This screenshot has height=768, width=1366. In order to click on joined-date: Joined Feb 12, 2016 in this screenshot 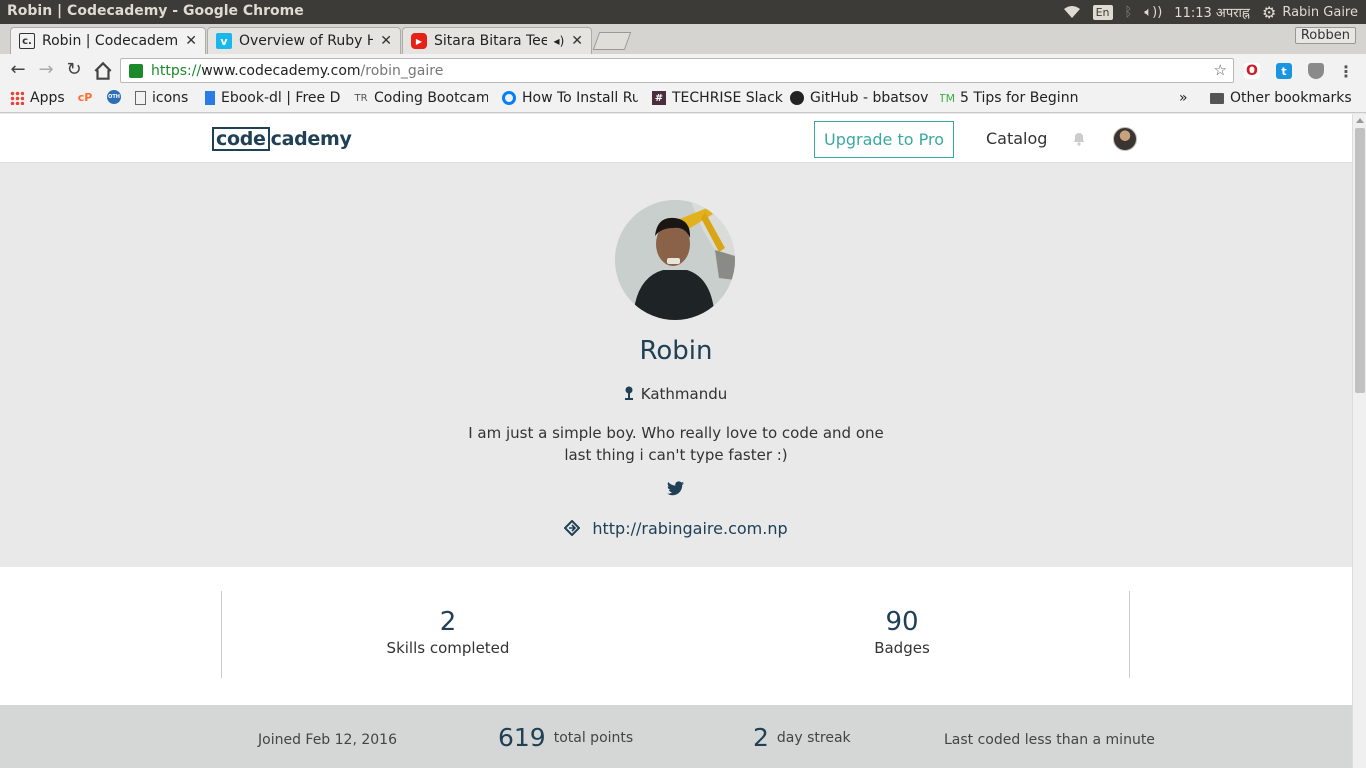, I will do `click(327, 740)`.